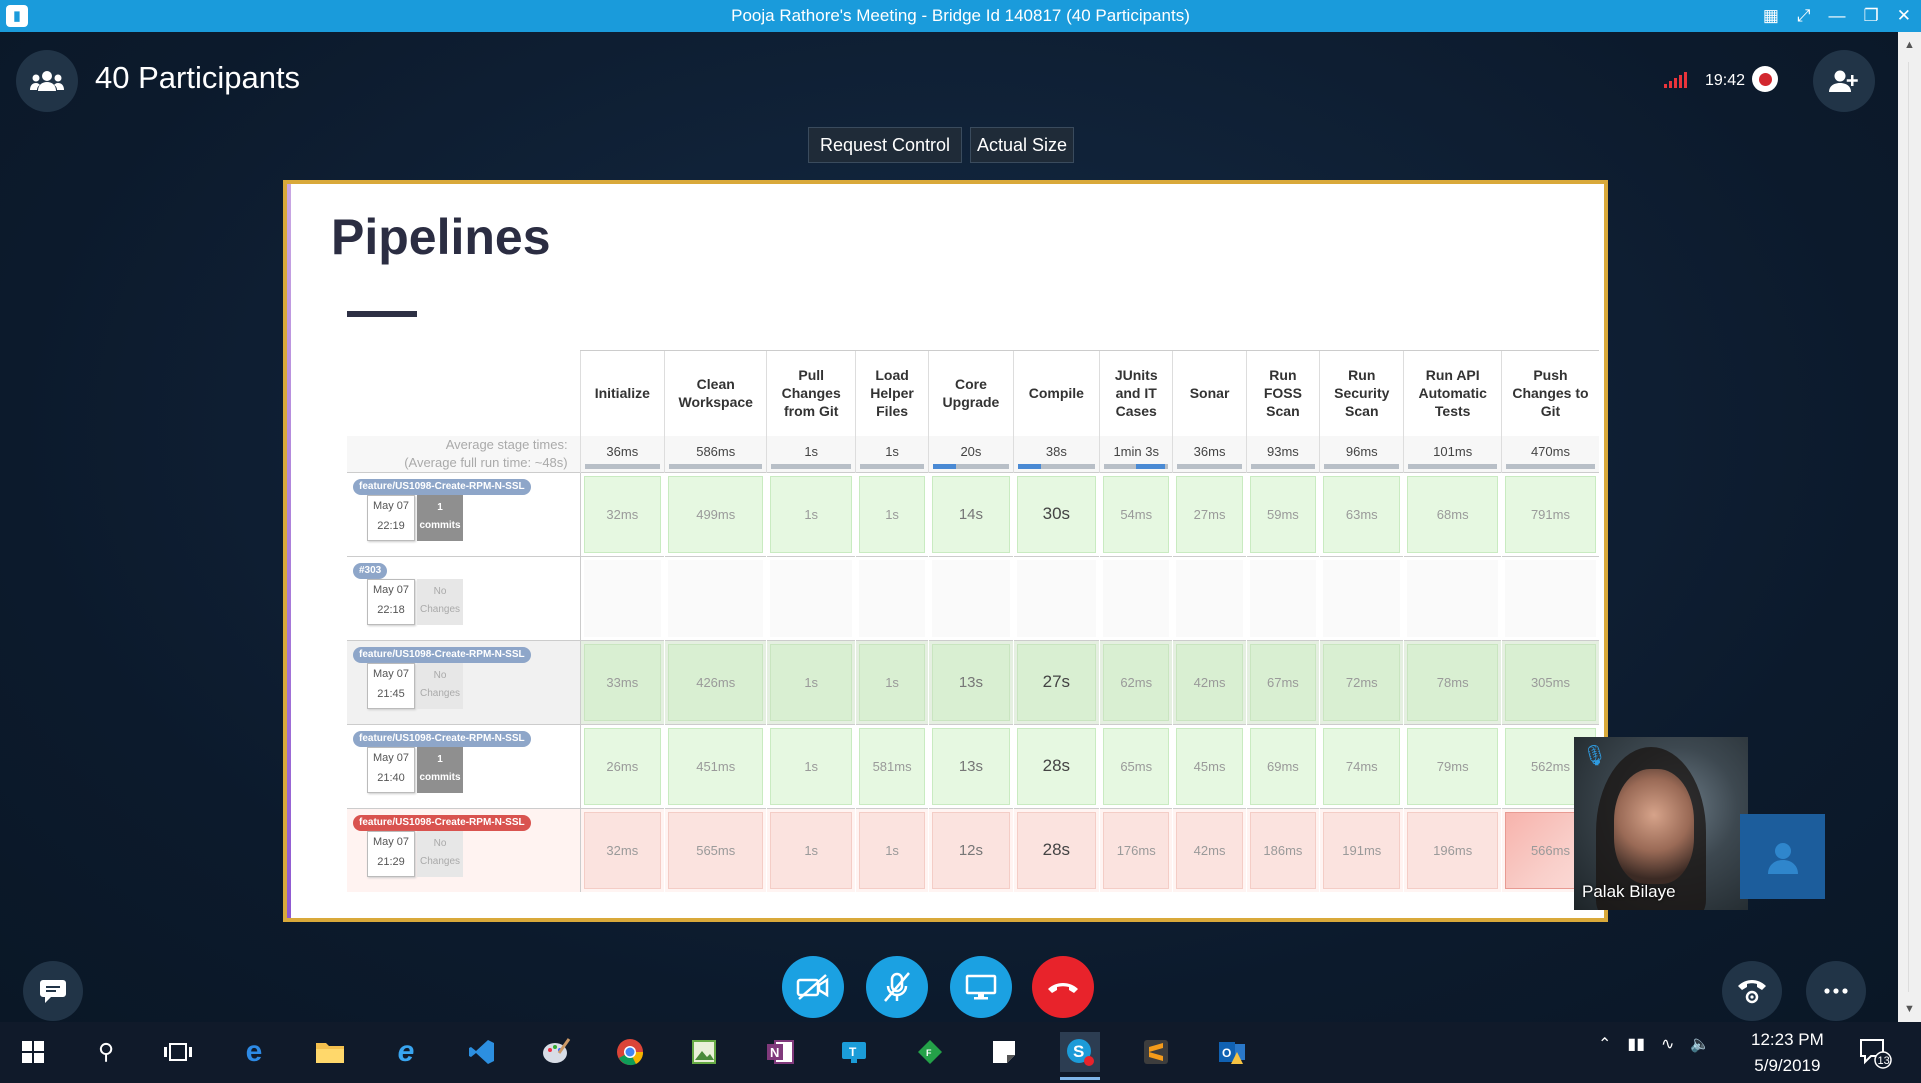 The width and height of the screenshot is (1921, 1083). What do you see at coordinates (622, 765) in the screenshot?
I see `stage-cell: 26ms` at bounding box center [622, 765].